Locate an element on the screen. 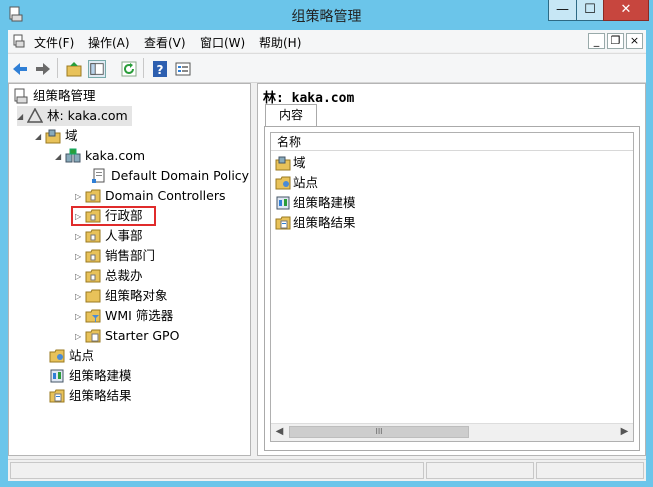  horizontal-scrollbar: ◀ III ▶ is located at coordinates (452, 432).